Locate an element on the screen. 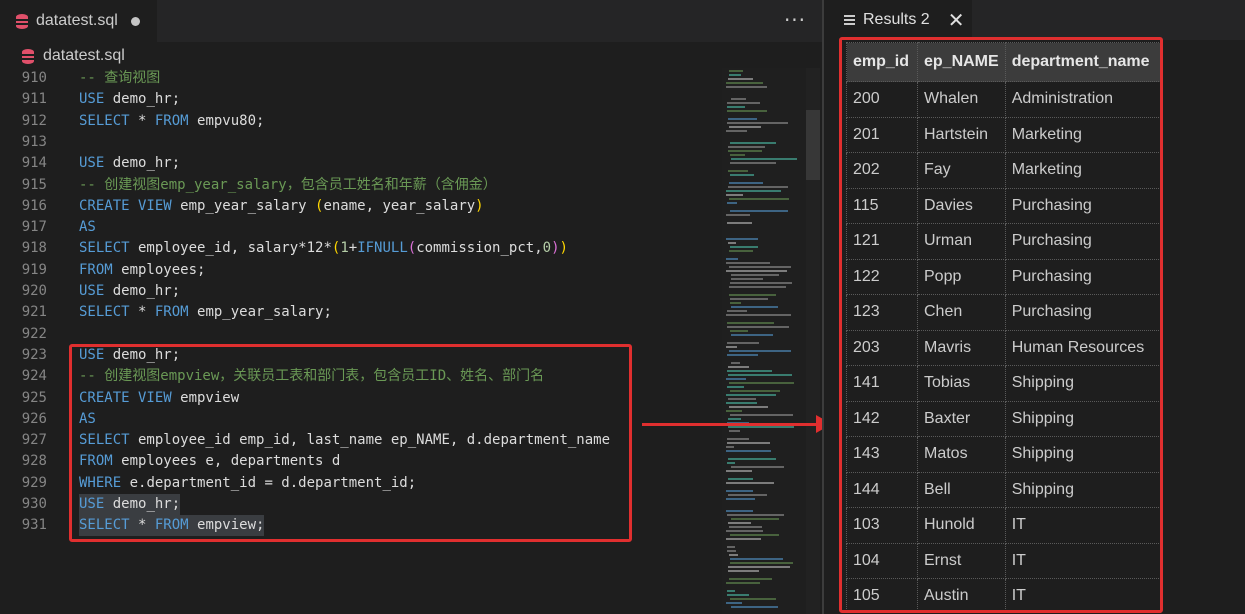  tab-label: datatest.sql is located at coordinates (77, 20).